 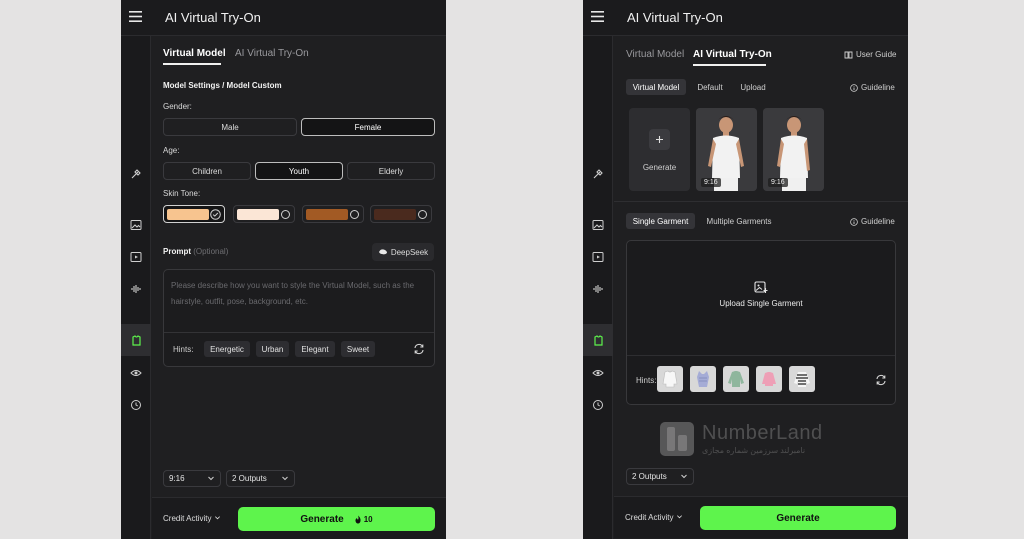 I want to click on hint-chip-urban: Urban, so click(x=272, y=349).